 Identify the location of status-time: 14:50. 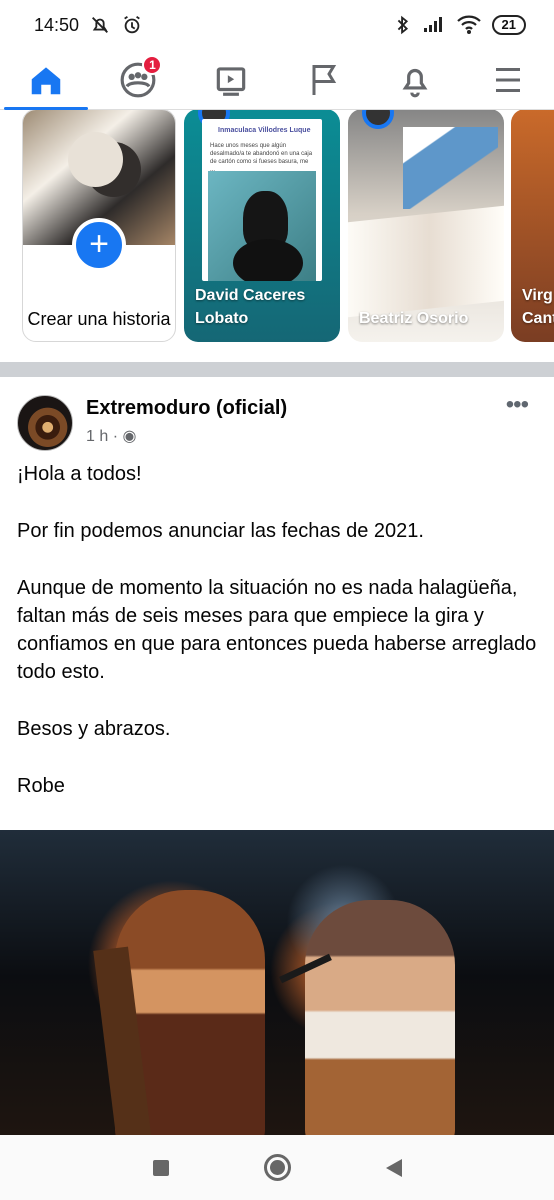
(57, 24).